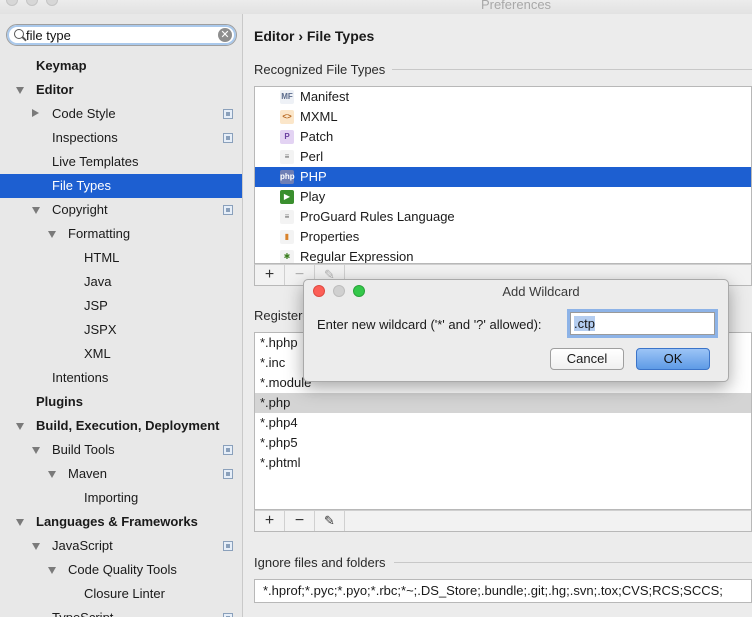 Image resolution: width=752 pixels, height=617 pixels. I want to click on sidebar-item: Plugins, so click(121, 402).